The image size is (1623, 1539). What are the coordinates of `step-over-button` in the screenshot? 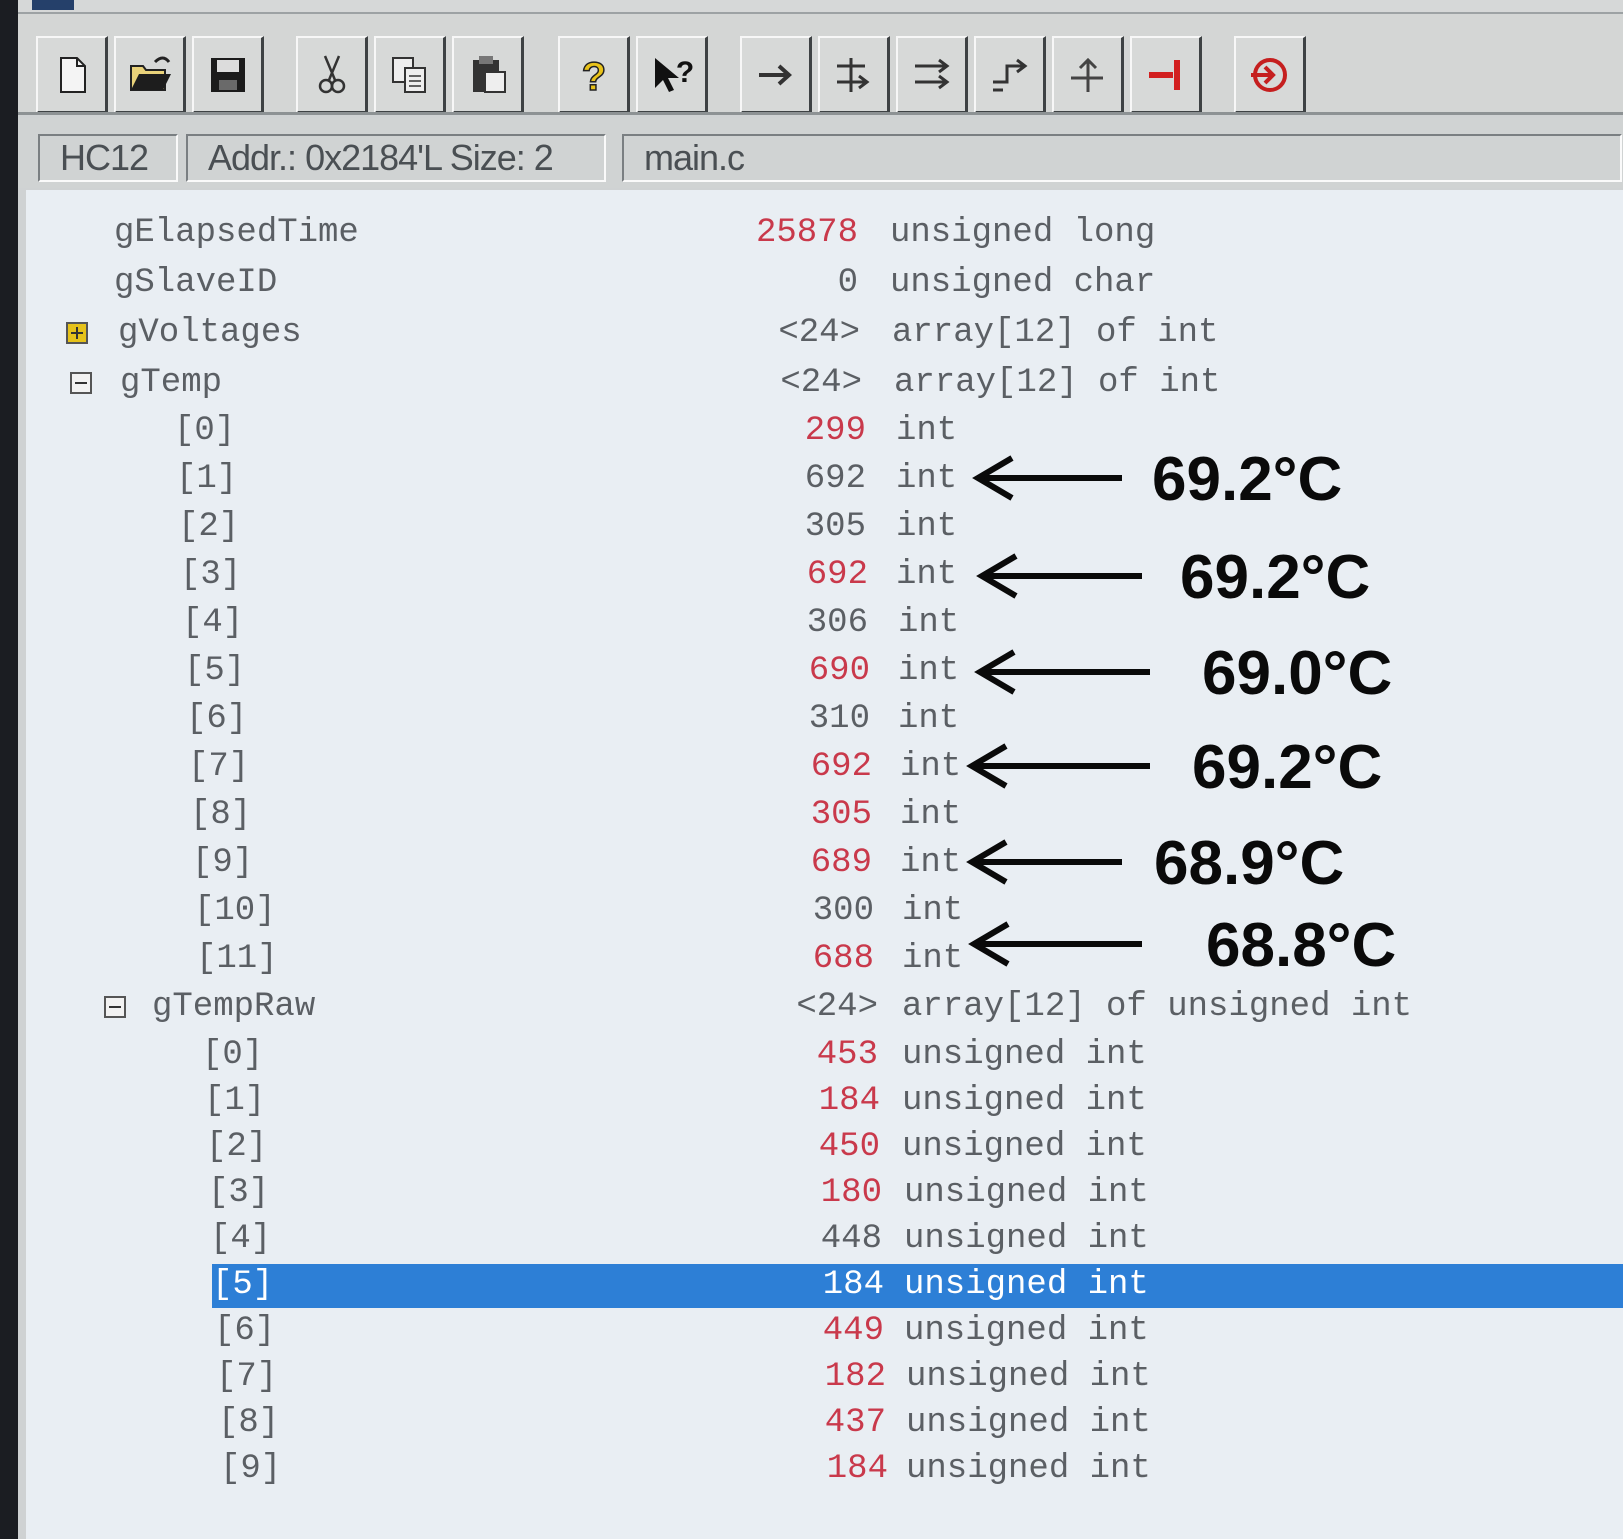 It's located at (932, 75).